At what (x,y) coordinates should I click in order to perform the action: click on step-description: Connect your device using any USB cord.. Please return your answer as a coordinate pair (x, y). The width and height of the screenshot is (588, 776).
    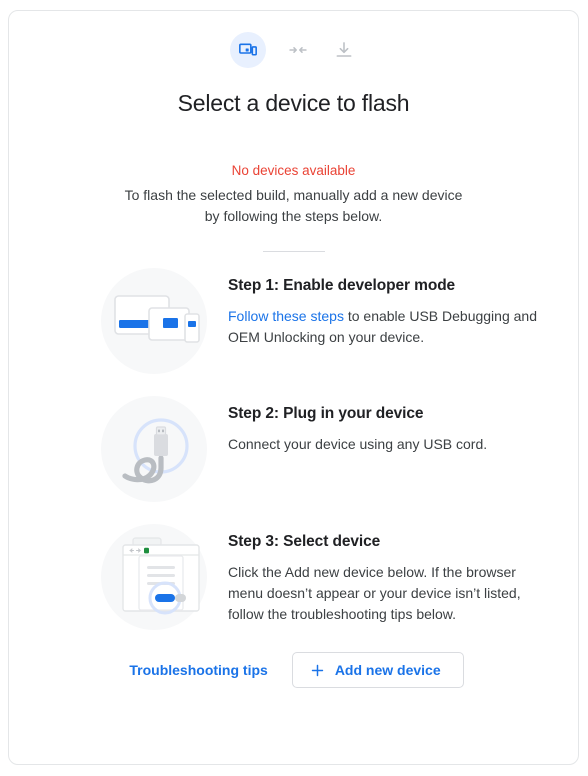
    Looking at the image, I should click on (358, 444).